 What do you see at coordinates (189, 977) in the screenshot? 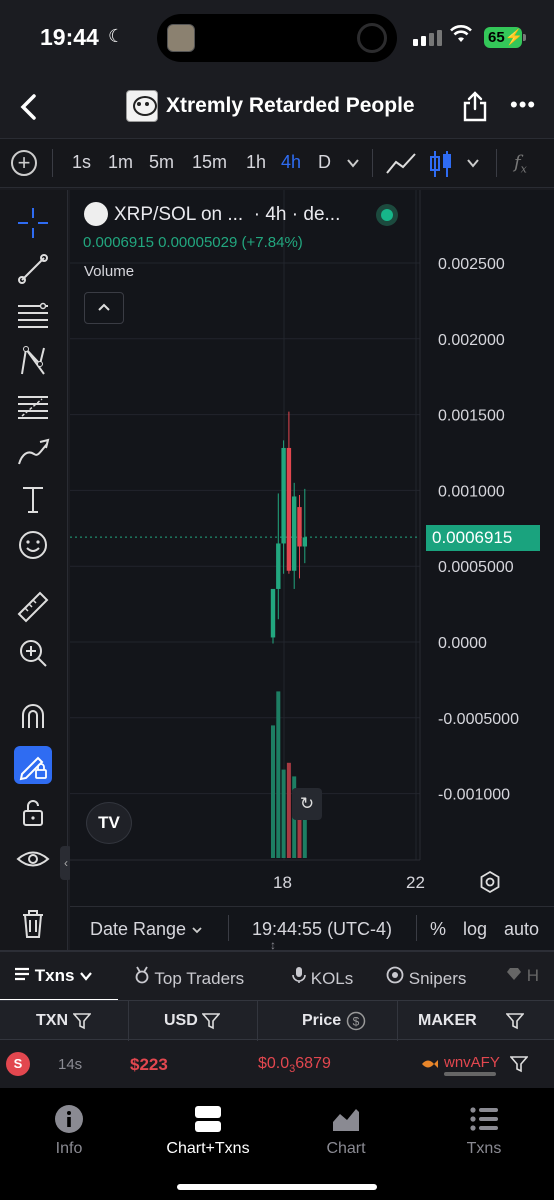
I see `tab-top-traders: Top Traders` at bounding box center [189, 977].